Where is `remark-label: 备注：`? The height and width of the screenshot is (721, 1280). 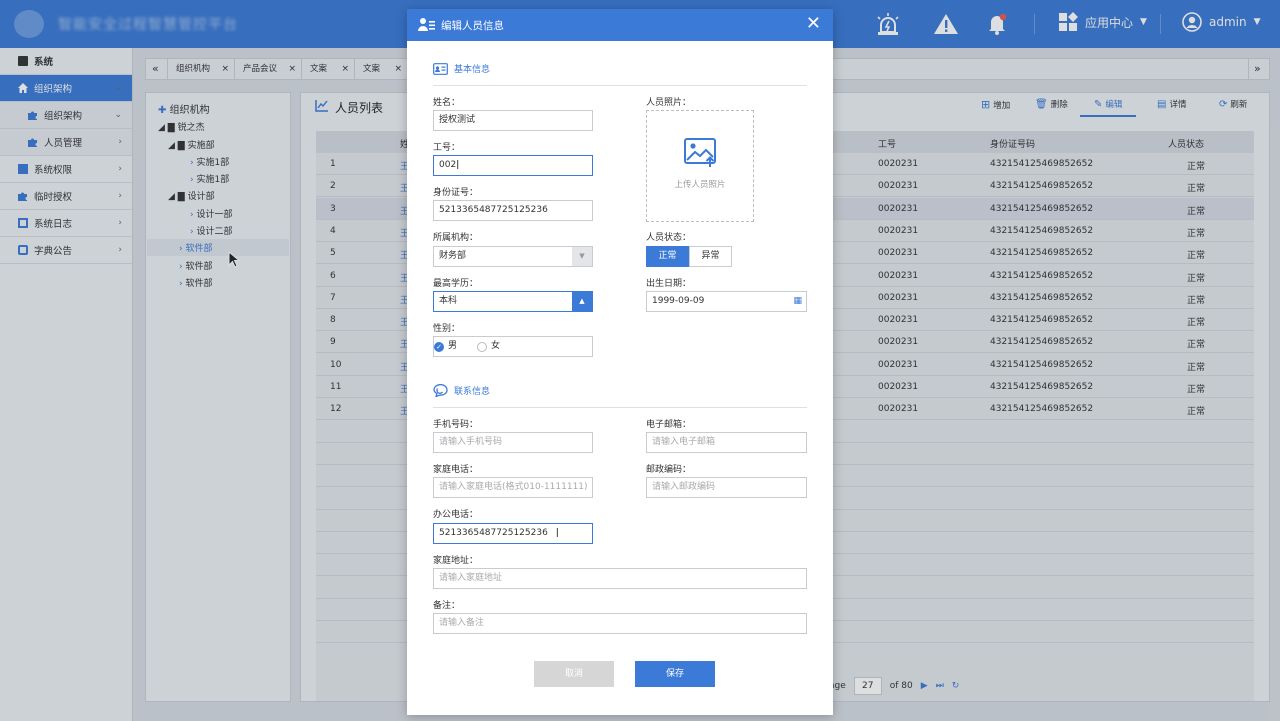 remark-label: 备注： is located at coordinates (447, 606).